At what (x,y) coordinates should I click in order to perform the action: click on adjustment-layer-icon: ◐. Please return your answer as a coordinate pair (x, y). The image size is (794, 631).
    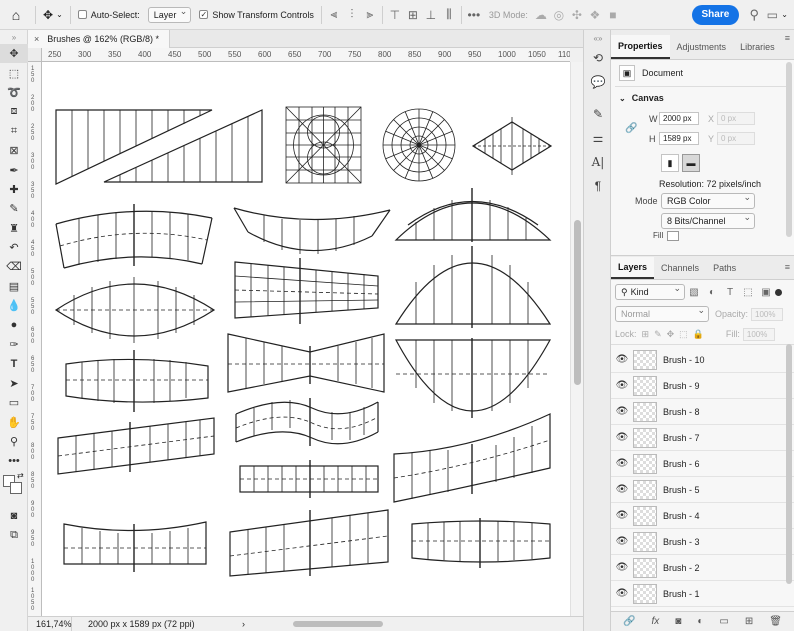
    Looking at the image, I should click on (700, 621).